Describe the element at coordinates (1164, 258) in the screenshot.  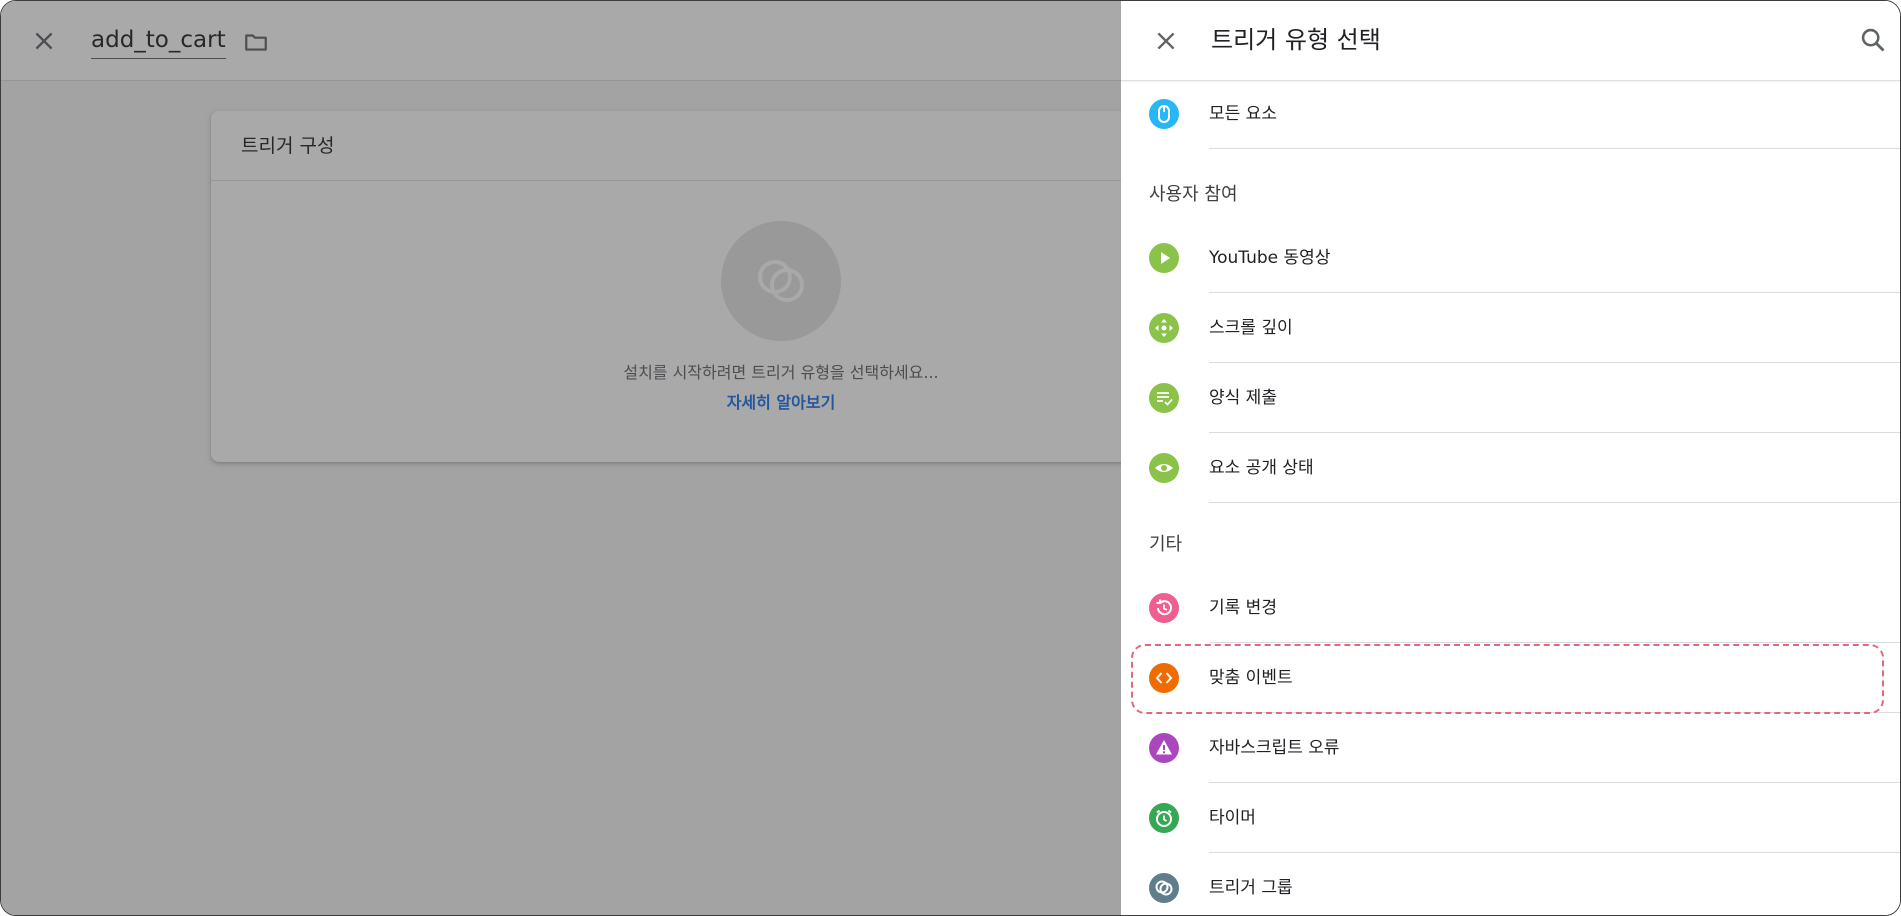
I see `play-icon` at that location.